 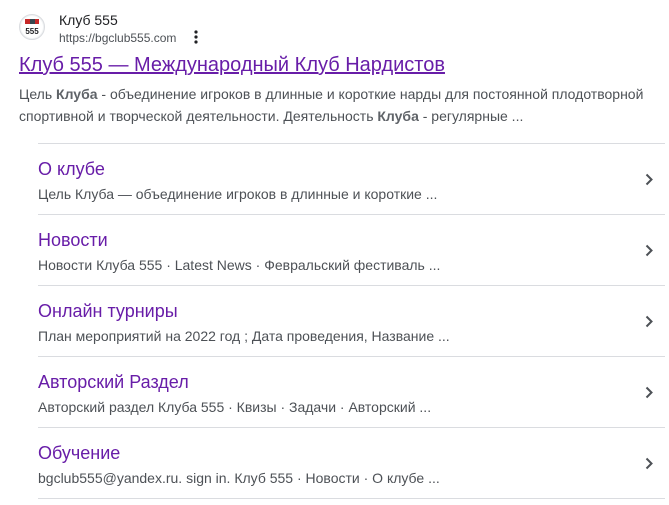 I want to click on sitelink-title: Онлайн турниры, so click(x=108, y=311).